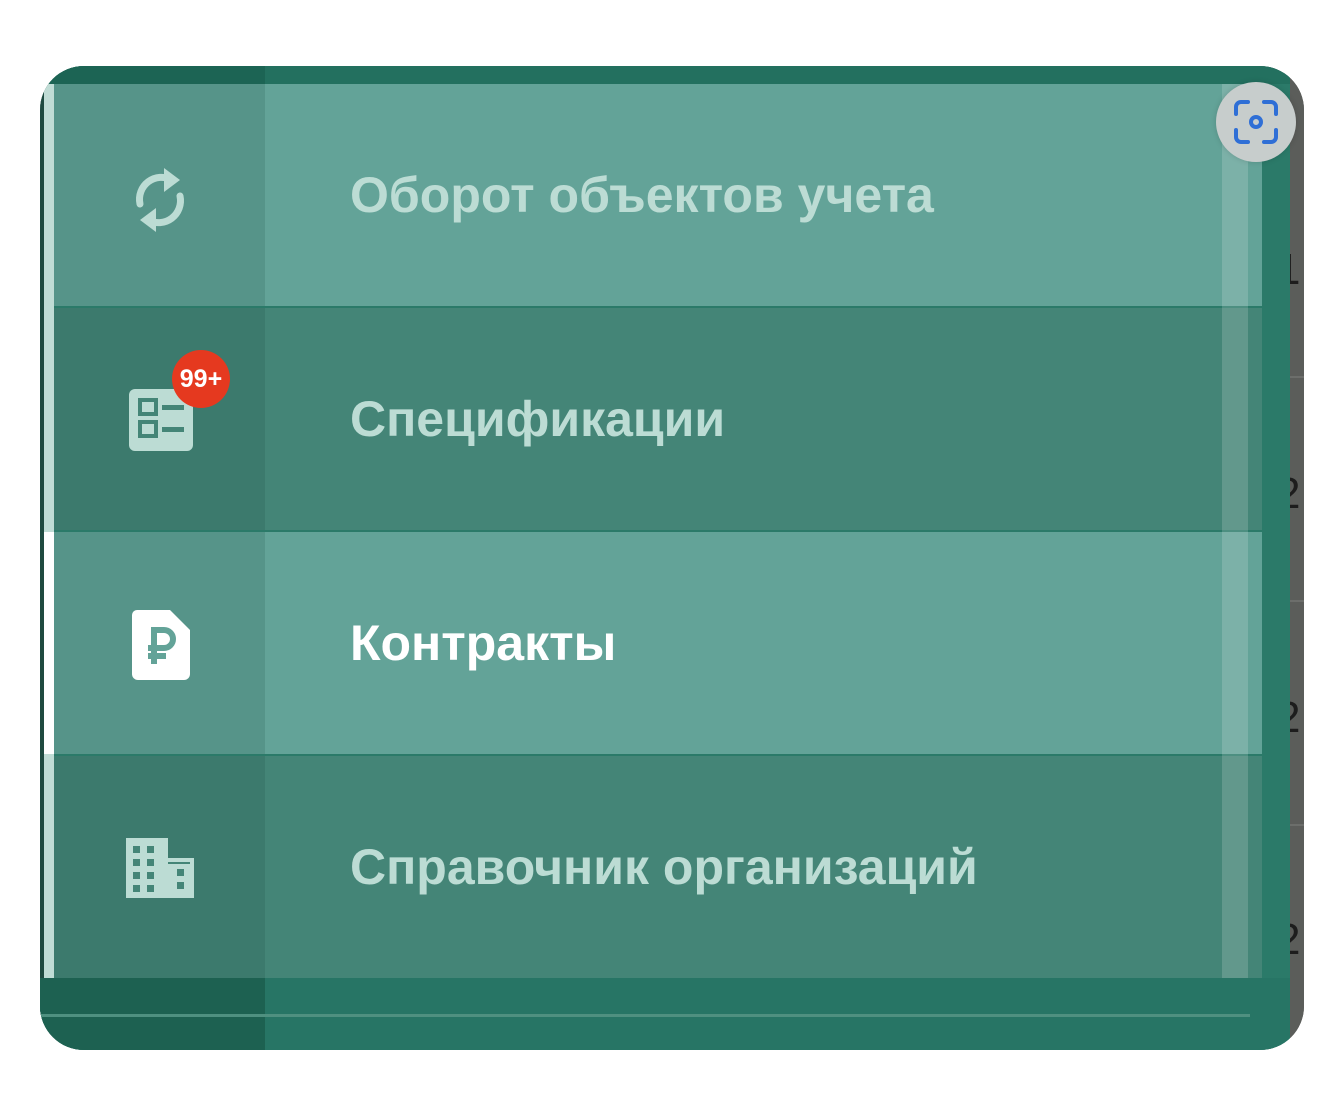  Describe the element at coordinates (1235, 531) in the screenshot. I see `scrollbar` at that location.